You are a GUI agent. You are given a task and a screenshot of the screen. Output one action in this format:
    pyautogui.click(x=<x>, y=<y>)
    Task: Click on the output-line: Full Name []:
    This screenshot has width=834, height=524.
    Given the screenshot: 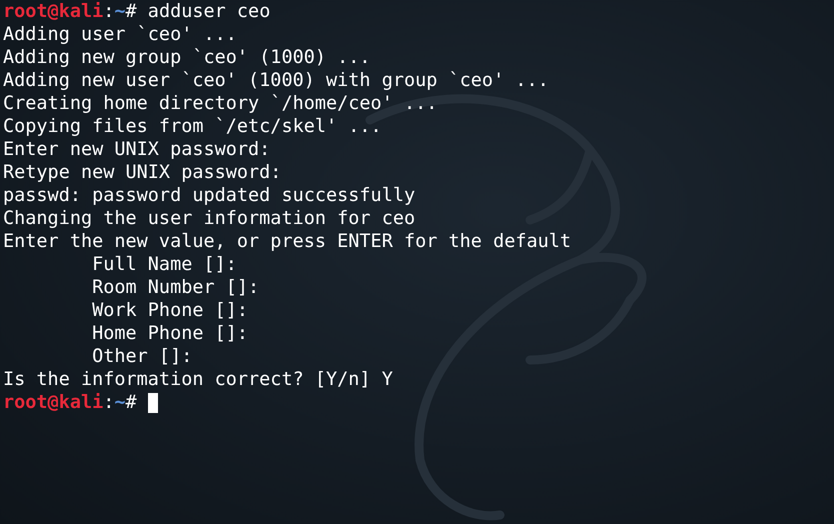 What is the action you would take?
    pyautogui.click(x=164, y=264)
    